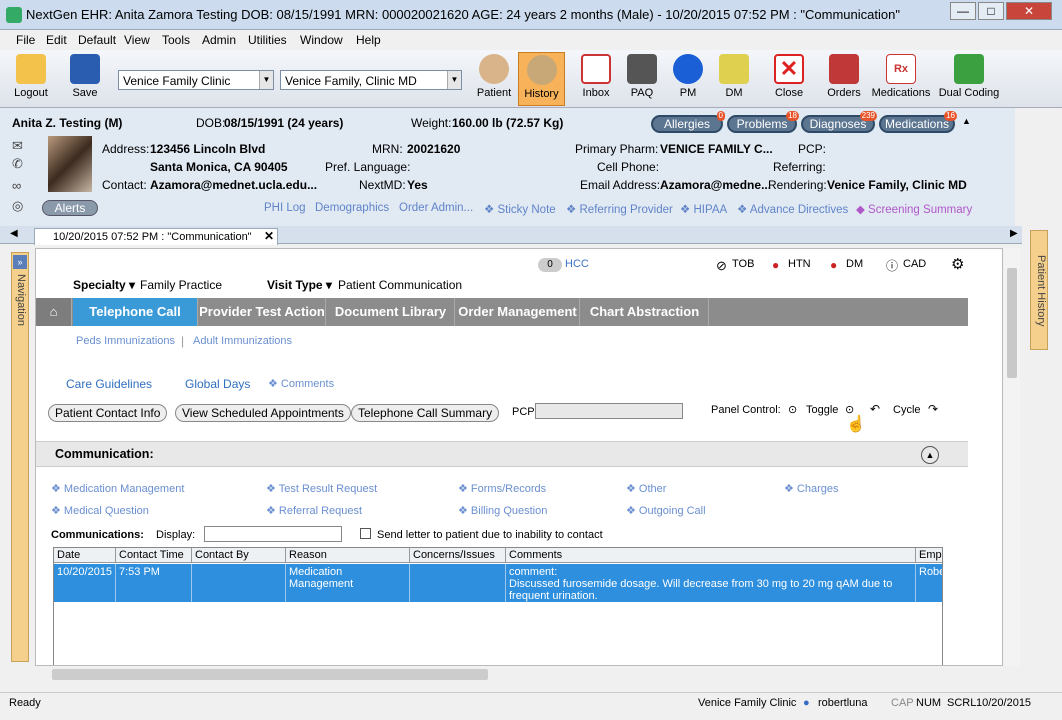  What do you see at coordinates (799, 264) in the screenshot?
I see `htn-link: HTN` at bounding box center [799, 264].